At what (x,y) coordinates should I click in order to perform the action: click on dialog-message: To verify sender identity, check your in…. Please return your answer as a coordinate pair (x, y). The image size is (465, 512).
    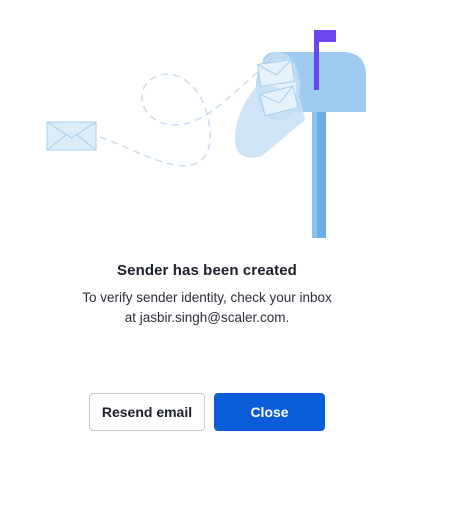
    Looking at the image, I should click on (207, 308).